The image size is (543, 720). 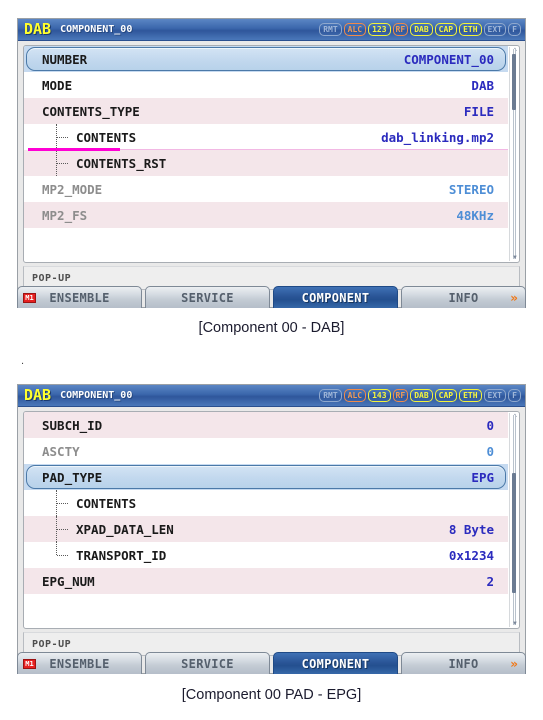 What do you see at coordinates (266, 555) in the screenshot?
I see `table-row: TRANSPORT_ID 0x1234` at bounding box center [266, 555].